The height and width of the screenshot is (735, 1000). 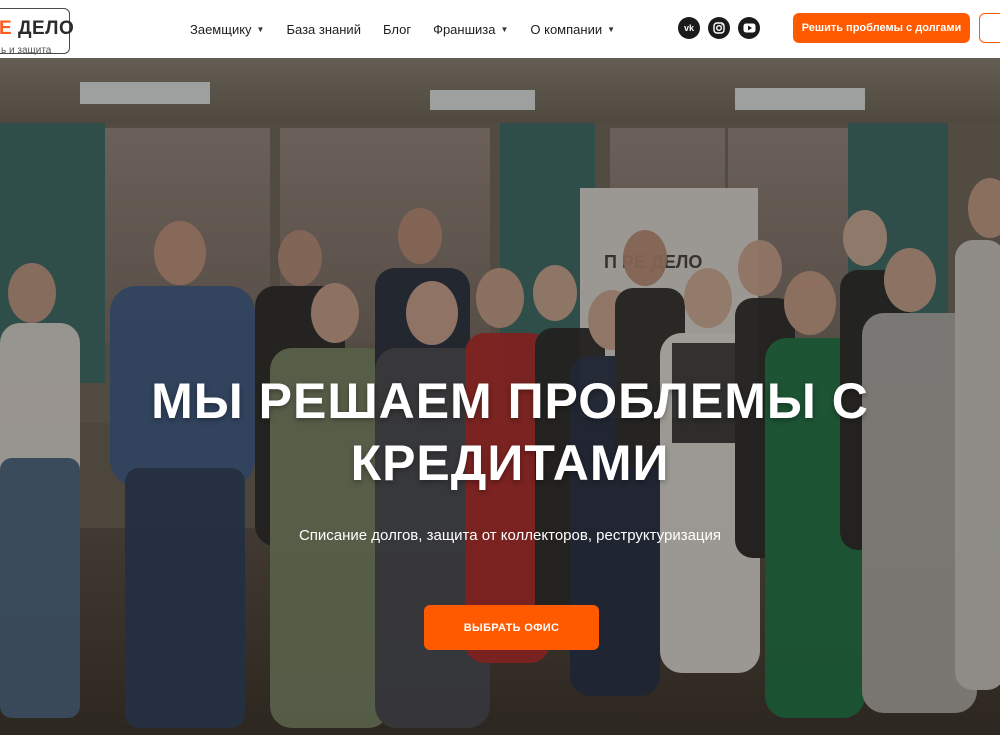 What do you see at coordinates (989, 28) in the screenshot?
I see `secondary-button-partial` at bounding box center [989, 28].